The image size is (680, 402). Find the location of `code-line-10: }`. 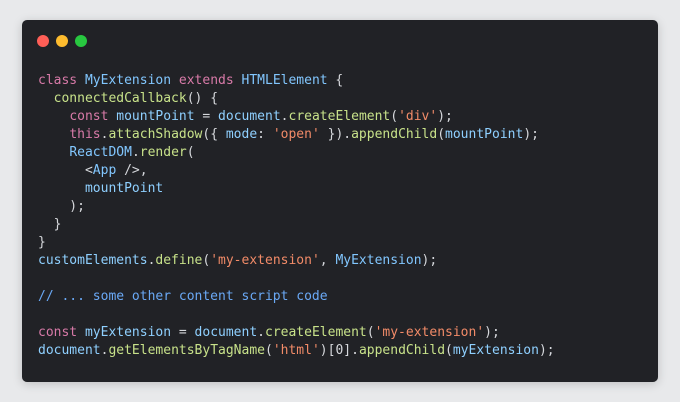

code-line-10: } is located at coordinates (42, 242).